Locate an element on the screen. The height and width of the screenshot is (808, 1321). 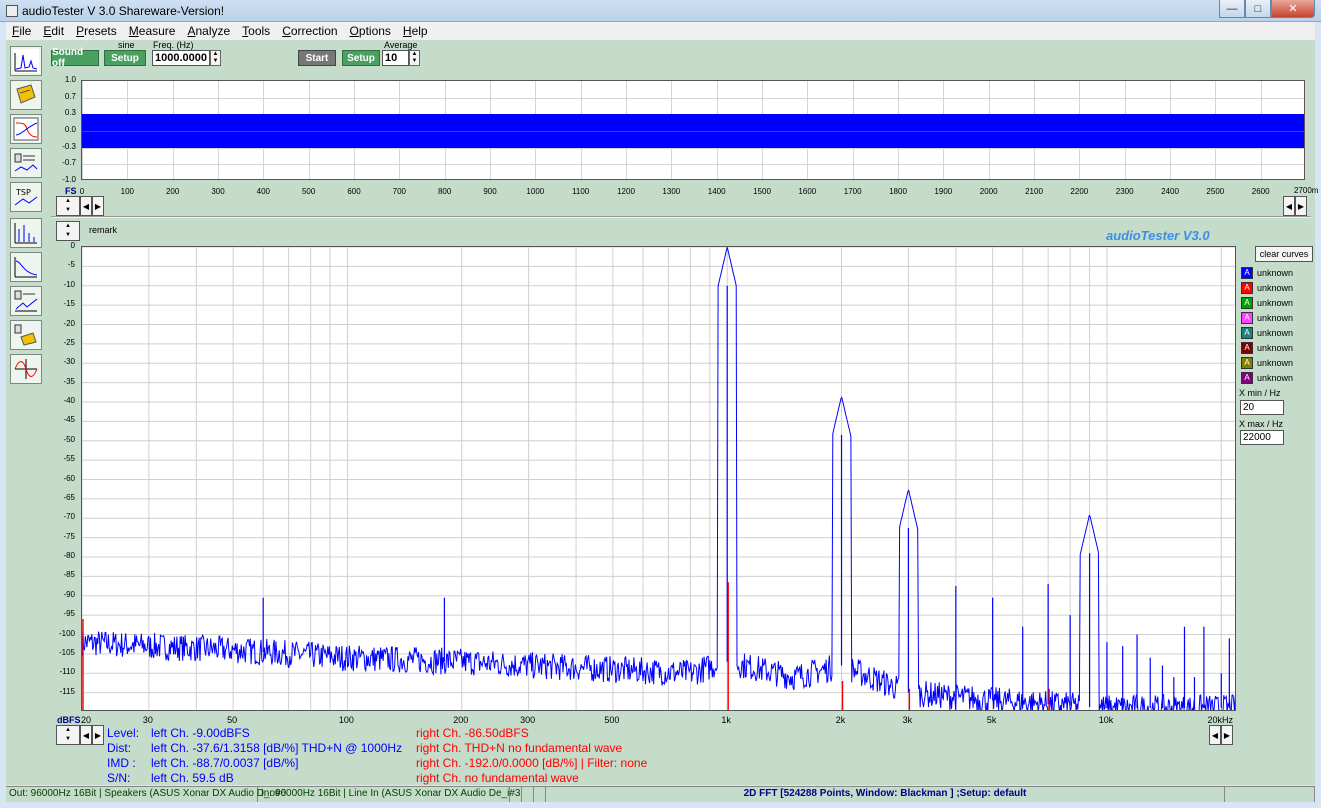
window-controls: — □ ✕ is located at coordinates (1267, 9).